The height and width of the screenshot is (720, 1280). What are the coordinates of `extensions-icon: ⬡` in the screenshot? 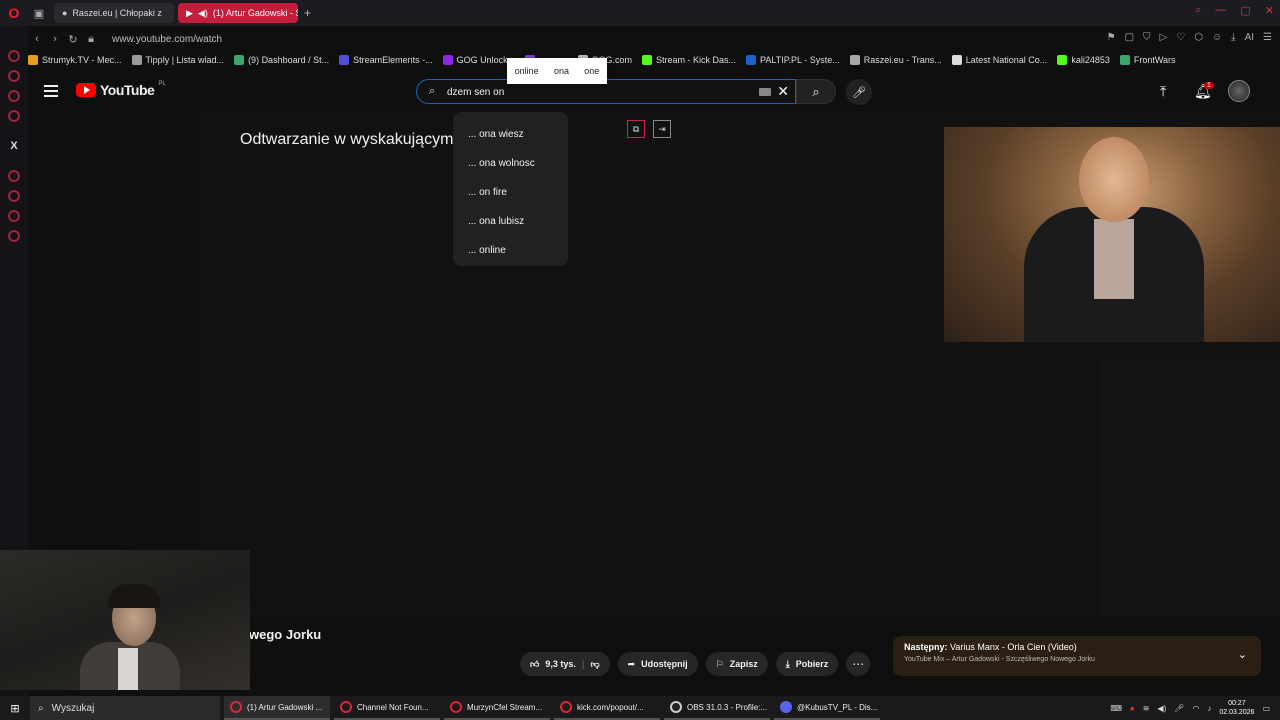 It's located at (1198, 37).